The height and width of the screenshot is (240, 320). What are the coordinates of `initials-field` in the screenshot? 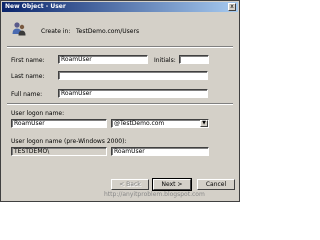 It's located at (194, 59).